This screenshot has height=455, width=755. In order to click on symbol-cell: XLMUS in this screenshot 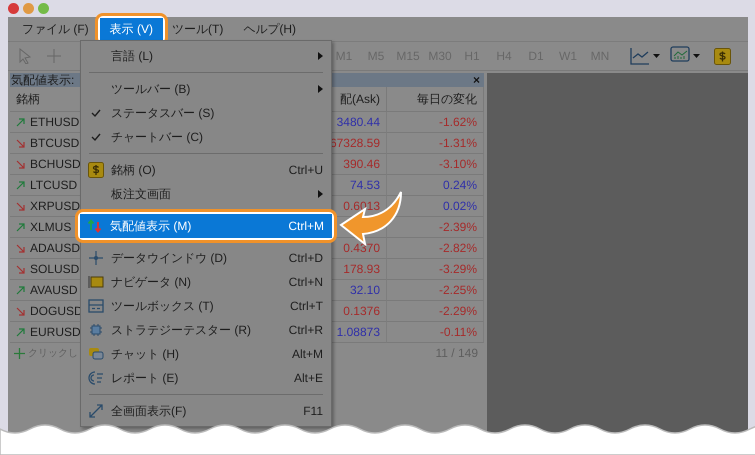, I will do `click(51, 227)`.